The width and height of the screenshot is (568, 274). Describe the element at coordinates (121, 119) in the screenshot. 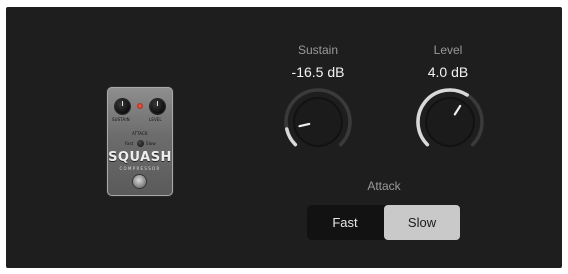

I see `pedal-sustain-label: SUSTAIN` at that location.